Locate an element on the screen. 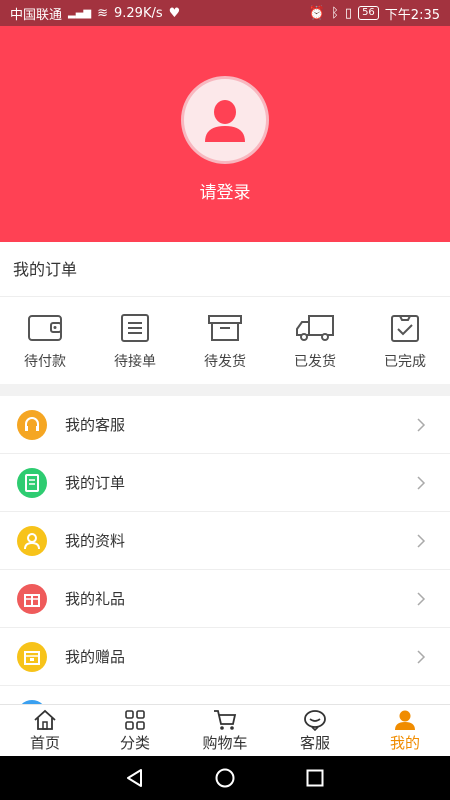  tab-label: 我的 is located at coordinates (404, 742).